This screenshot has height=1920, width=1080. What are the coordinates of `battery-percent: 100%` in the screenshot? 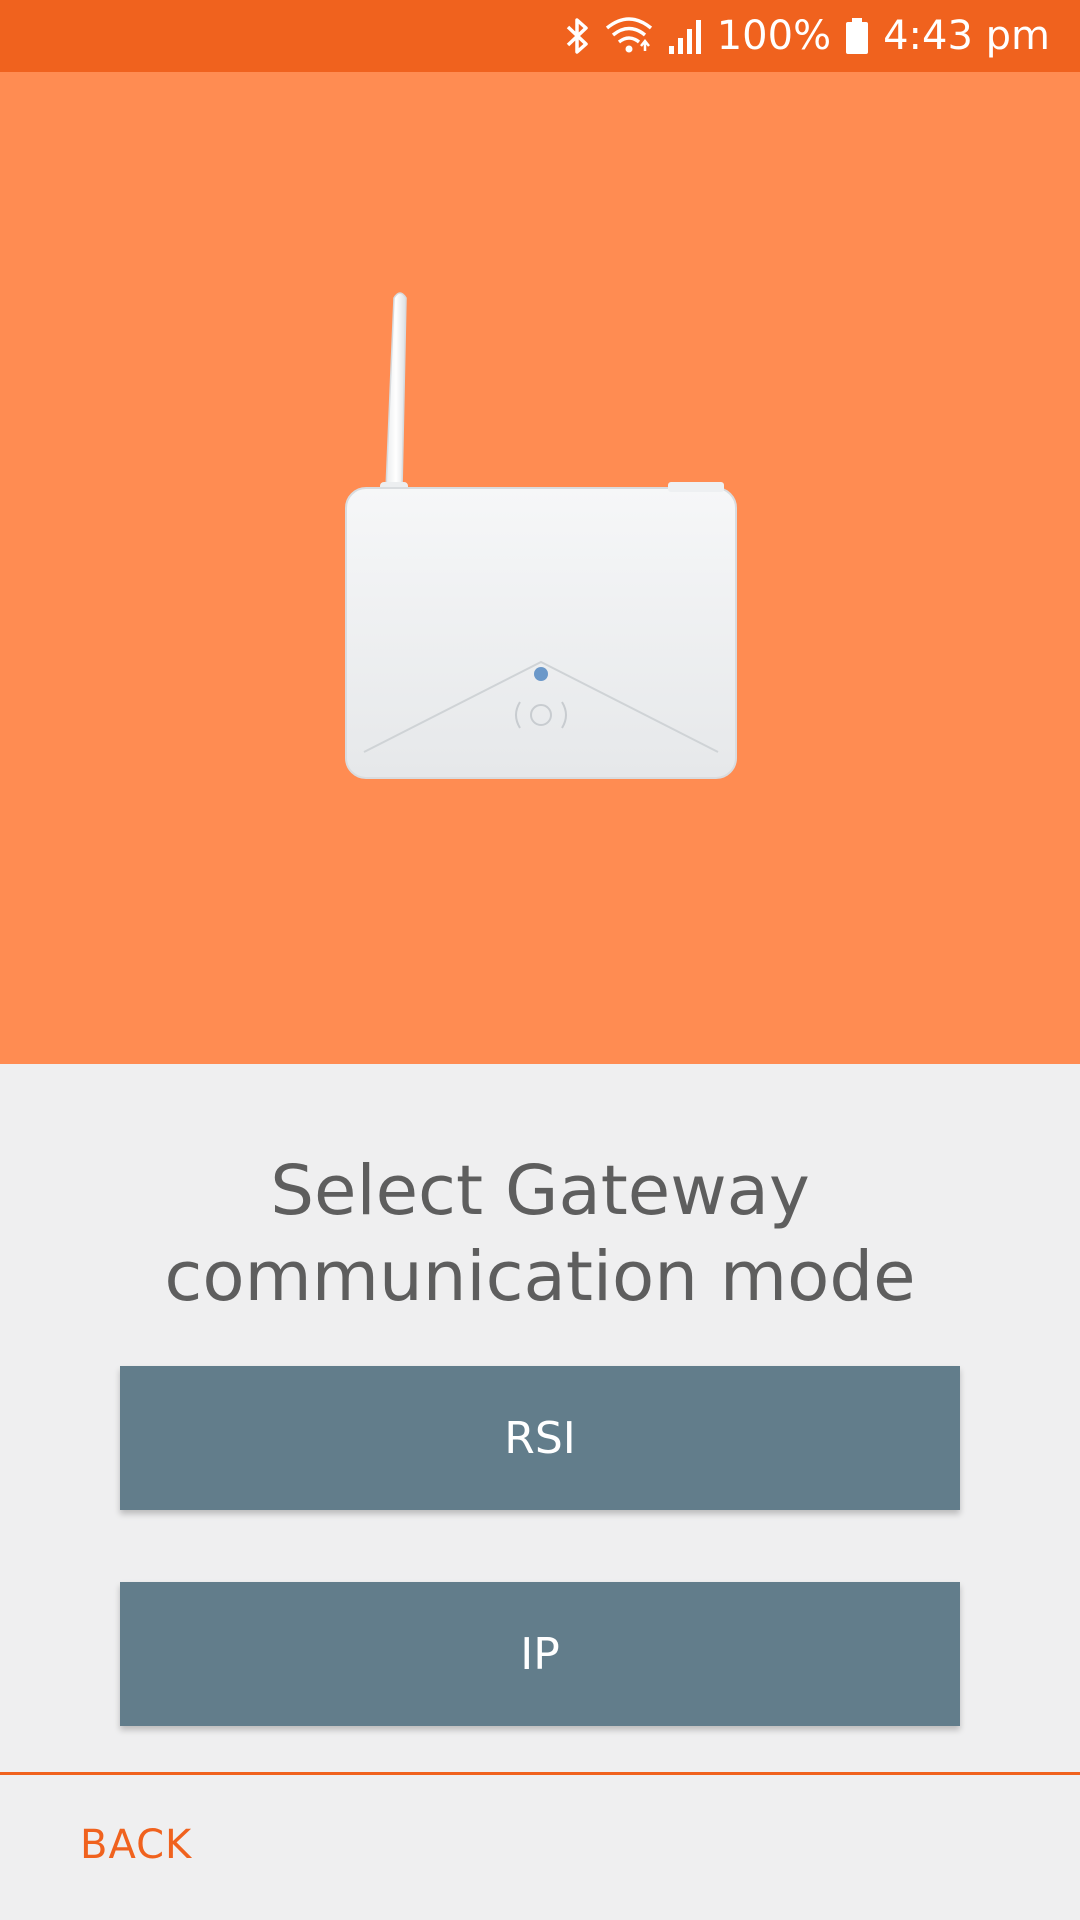 It's located at (774, 36).